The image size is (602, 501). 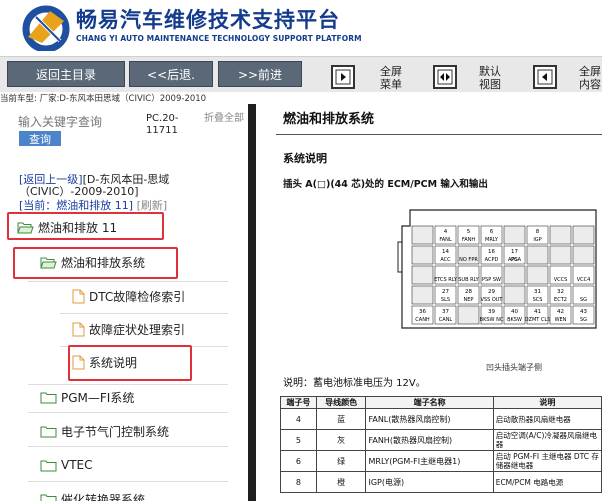 I want to click on cell-color: 灰, so click(x=341, y=440).